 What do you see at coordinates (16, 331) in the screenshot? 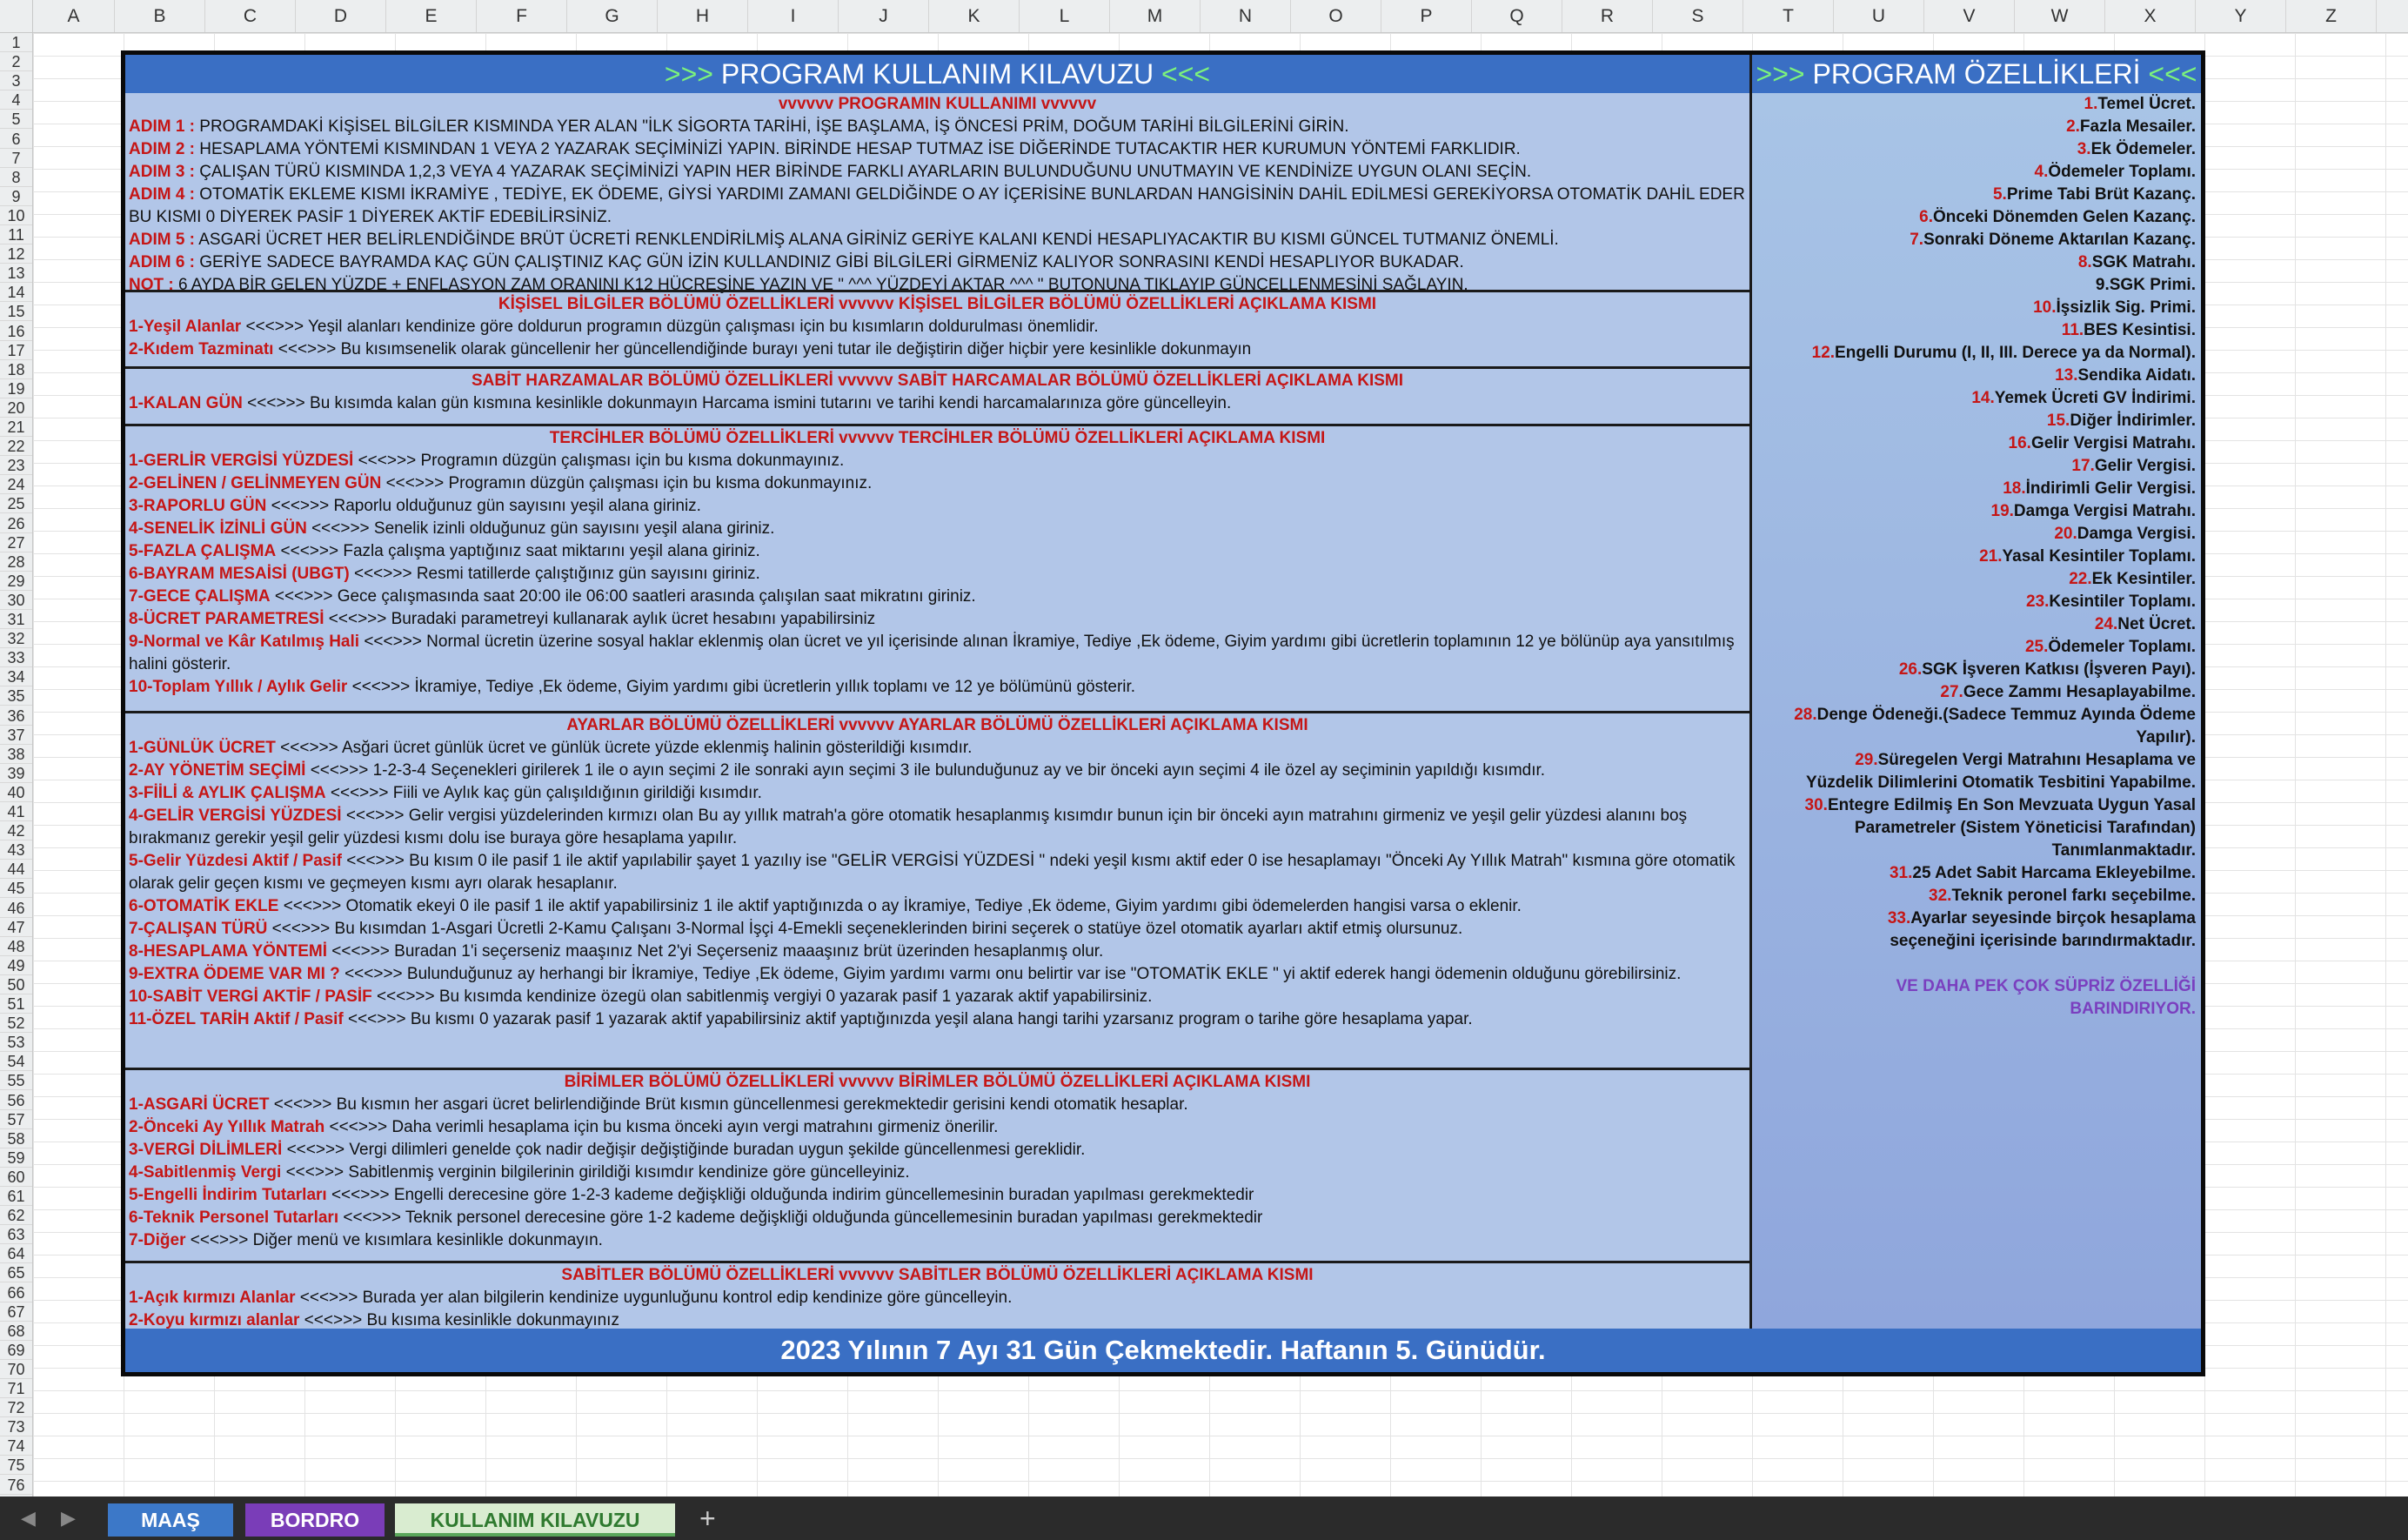
I see `row-header: 16` at bounding box center [16, 331].